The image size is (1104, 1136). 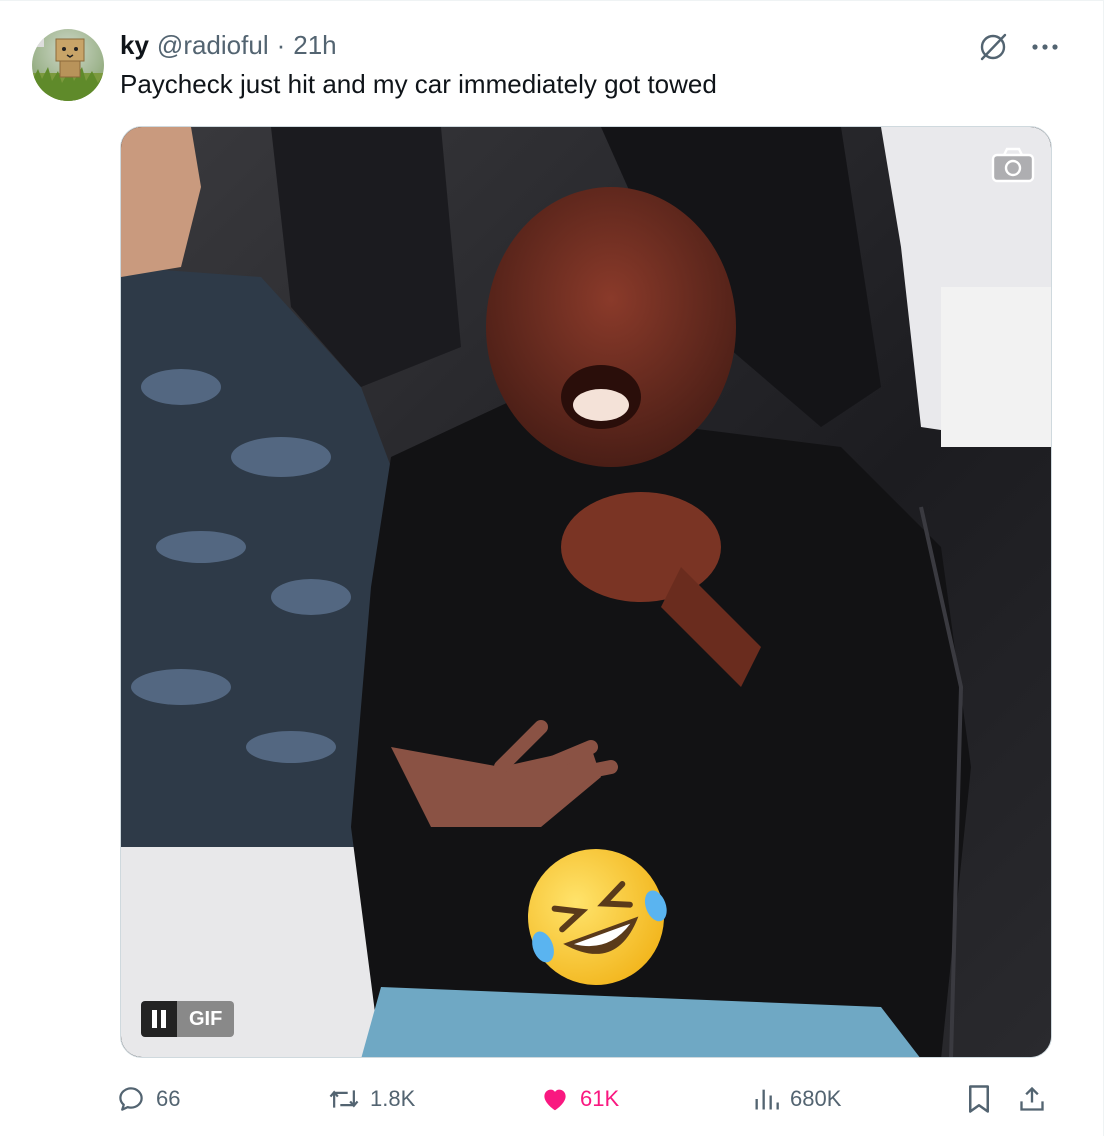 I want to click on bookmark-button, so click(x=979, y=1099).